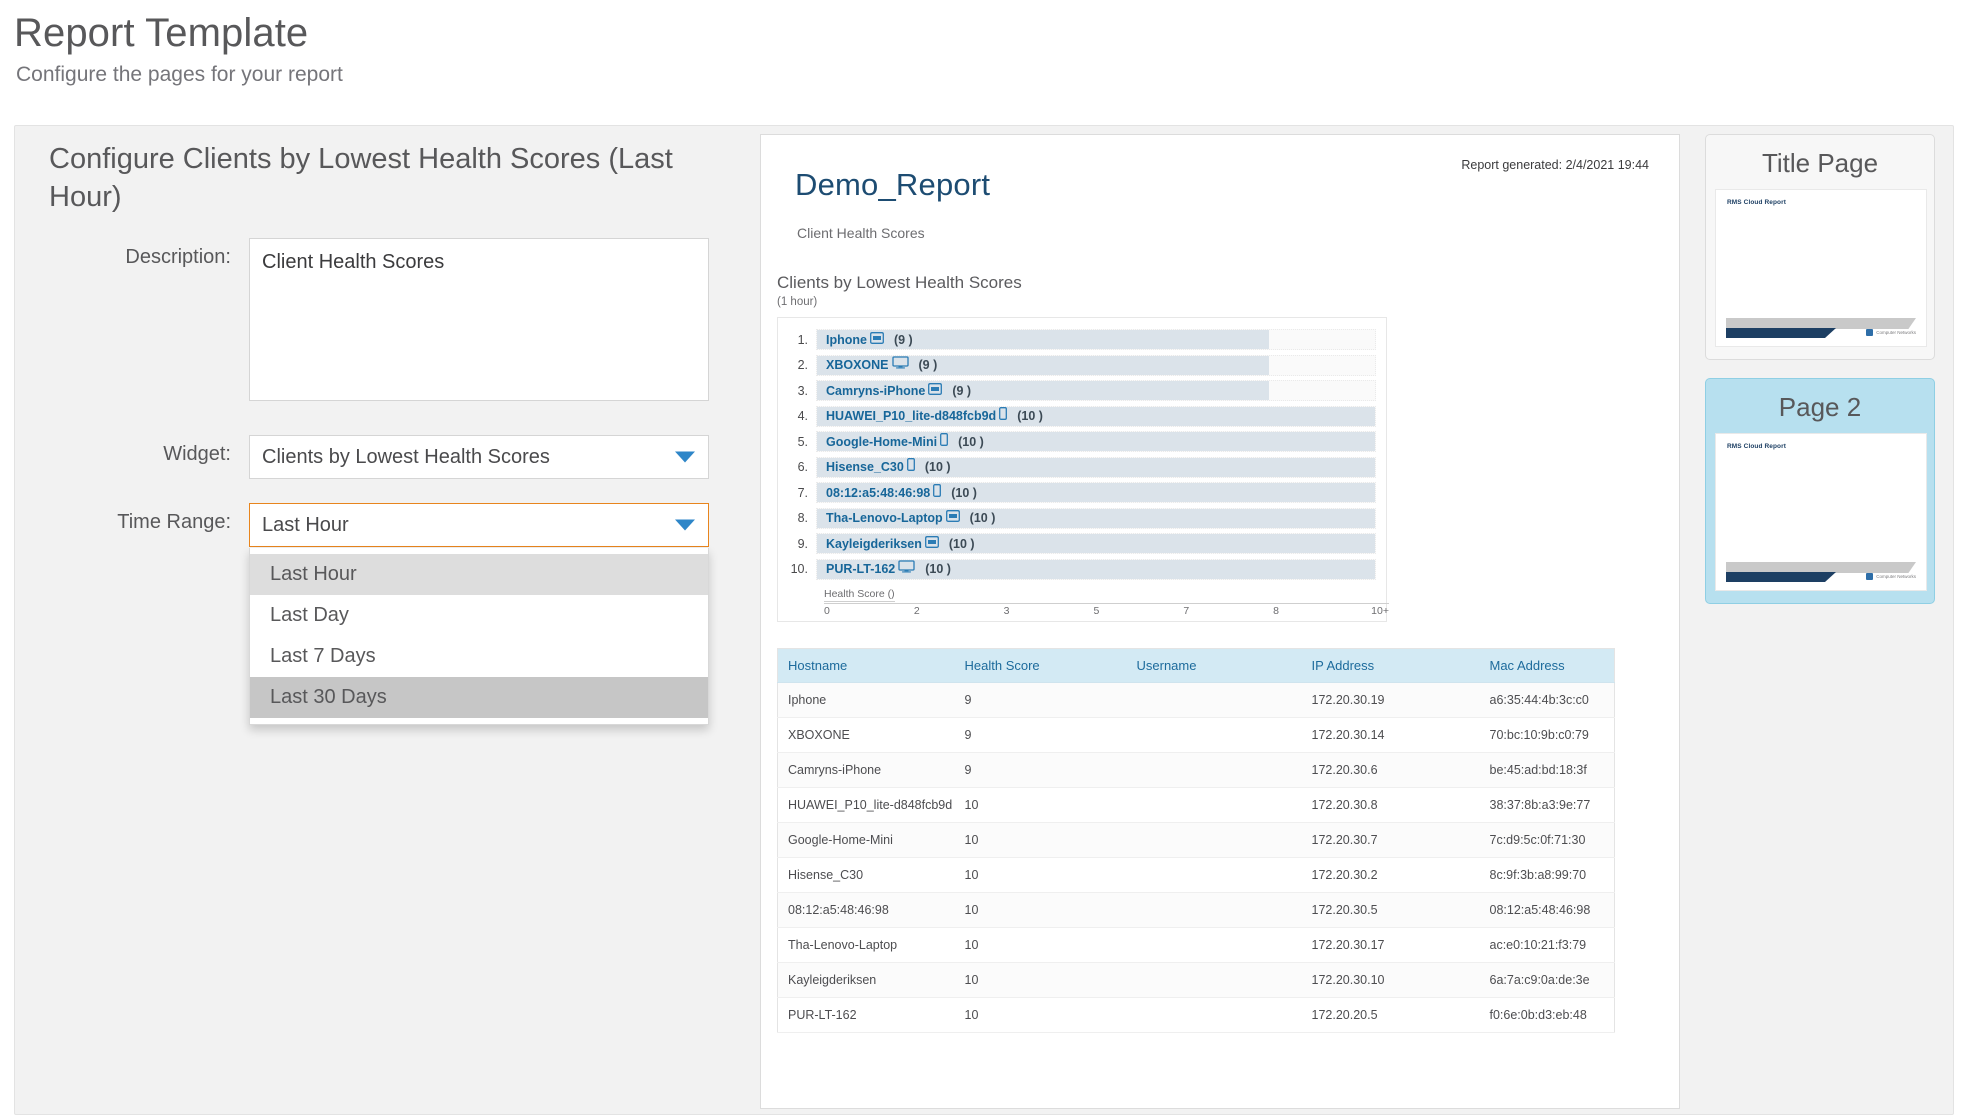 This screenshot has width=1968, height=1115. I want to click on chart-bar-label: Hisense_C30, so click(865, 467).